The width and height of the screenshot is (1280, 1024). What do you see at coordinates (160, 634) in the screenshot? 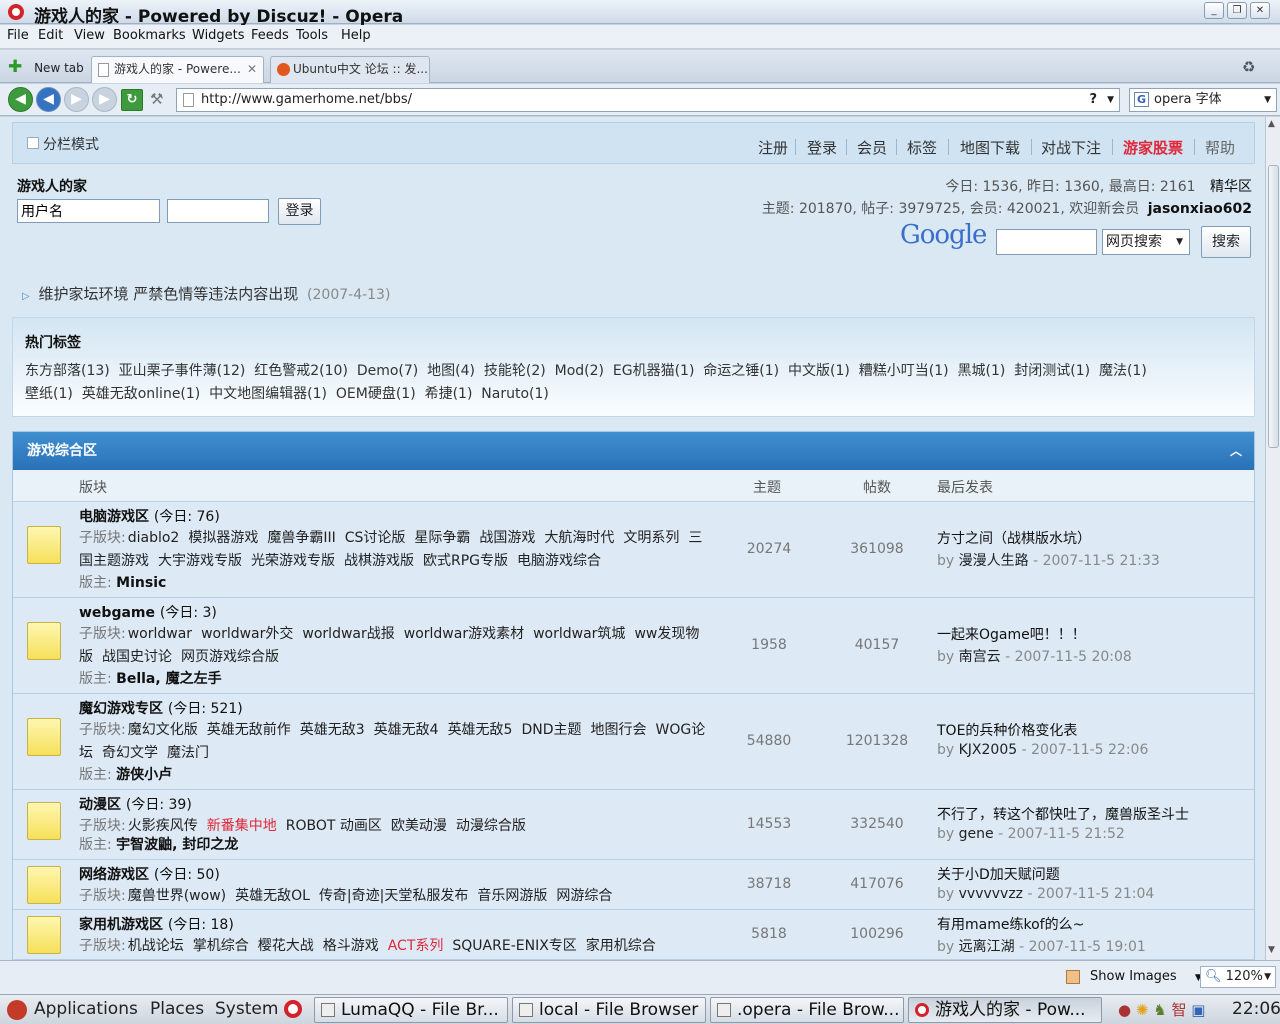
I see `subforum-link: worldwar` at bounding box center [160, 634].